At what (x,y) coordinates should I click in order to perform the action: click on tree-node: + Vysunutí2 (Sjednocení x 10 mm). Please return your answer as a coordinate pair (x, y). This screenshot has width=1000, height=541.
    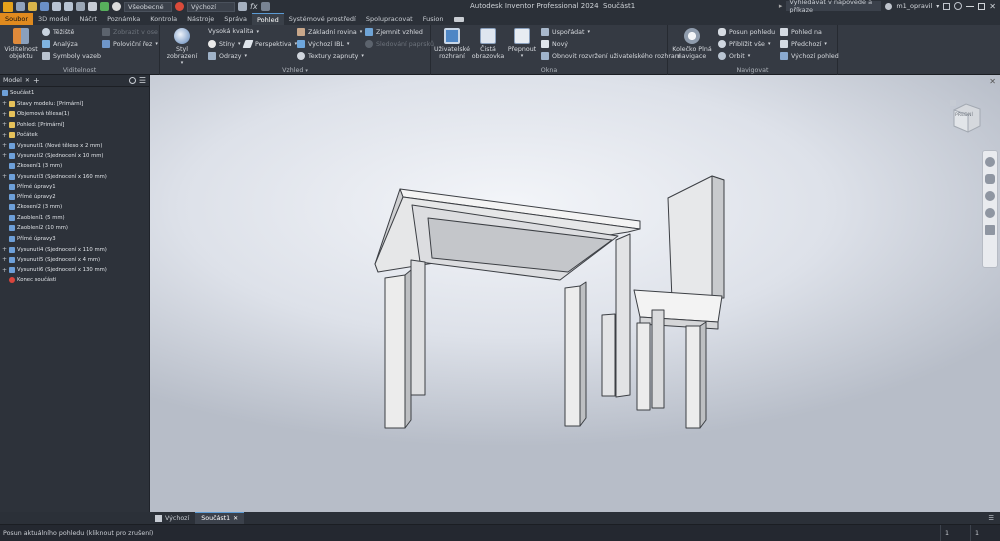
    Looking at the image, I should click on (52, 155).